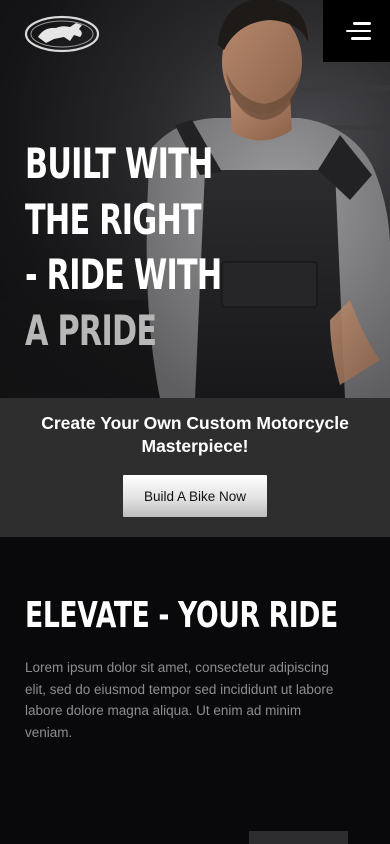  What do you see at coordinates (298, 837) in the screenshot?
I see `partial-button-block` at bounding box center [298, 837].